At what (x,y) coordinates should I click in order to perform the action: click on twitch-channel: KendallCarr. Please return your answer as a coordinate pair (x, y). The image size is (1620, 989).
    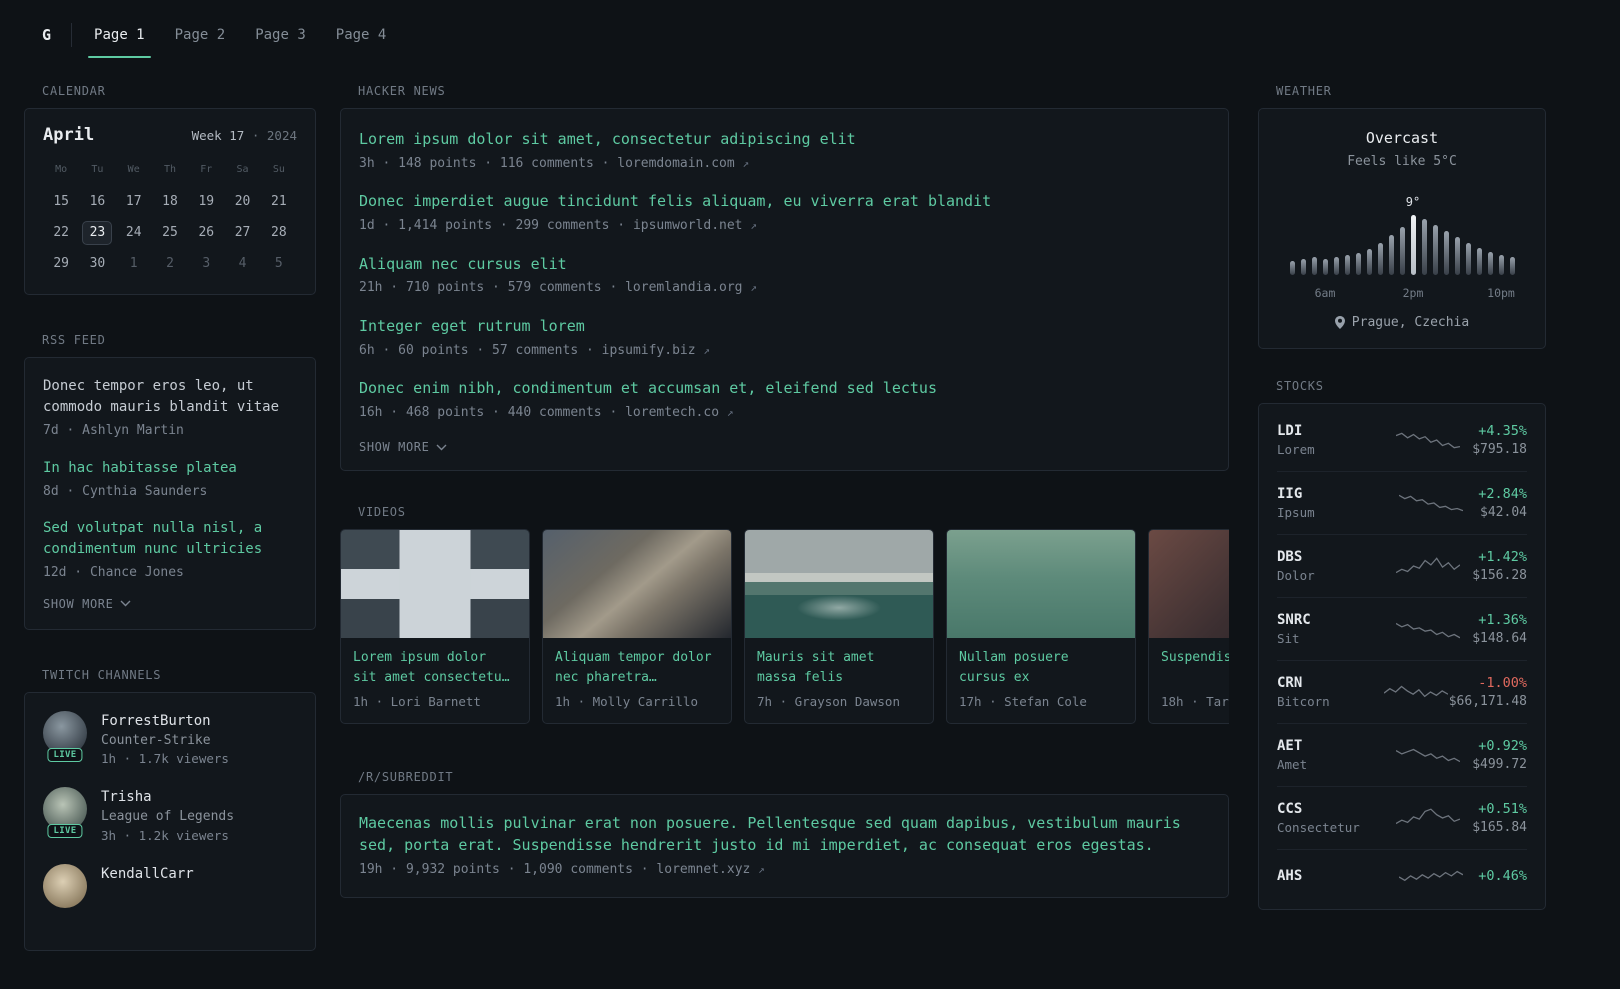
    Looking at the image, I should click on (170, 888).